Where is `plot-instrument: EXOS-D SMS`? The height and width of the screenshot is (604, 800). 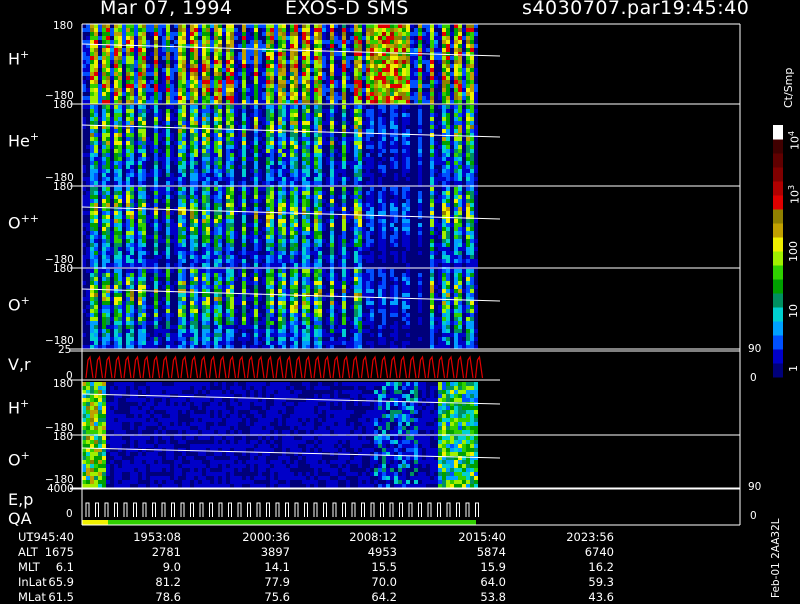
plot-instrument: EXOS-D SMS is located at coordinates (347, 9).